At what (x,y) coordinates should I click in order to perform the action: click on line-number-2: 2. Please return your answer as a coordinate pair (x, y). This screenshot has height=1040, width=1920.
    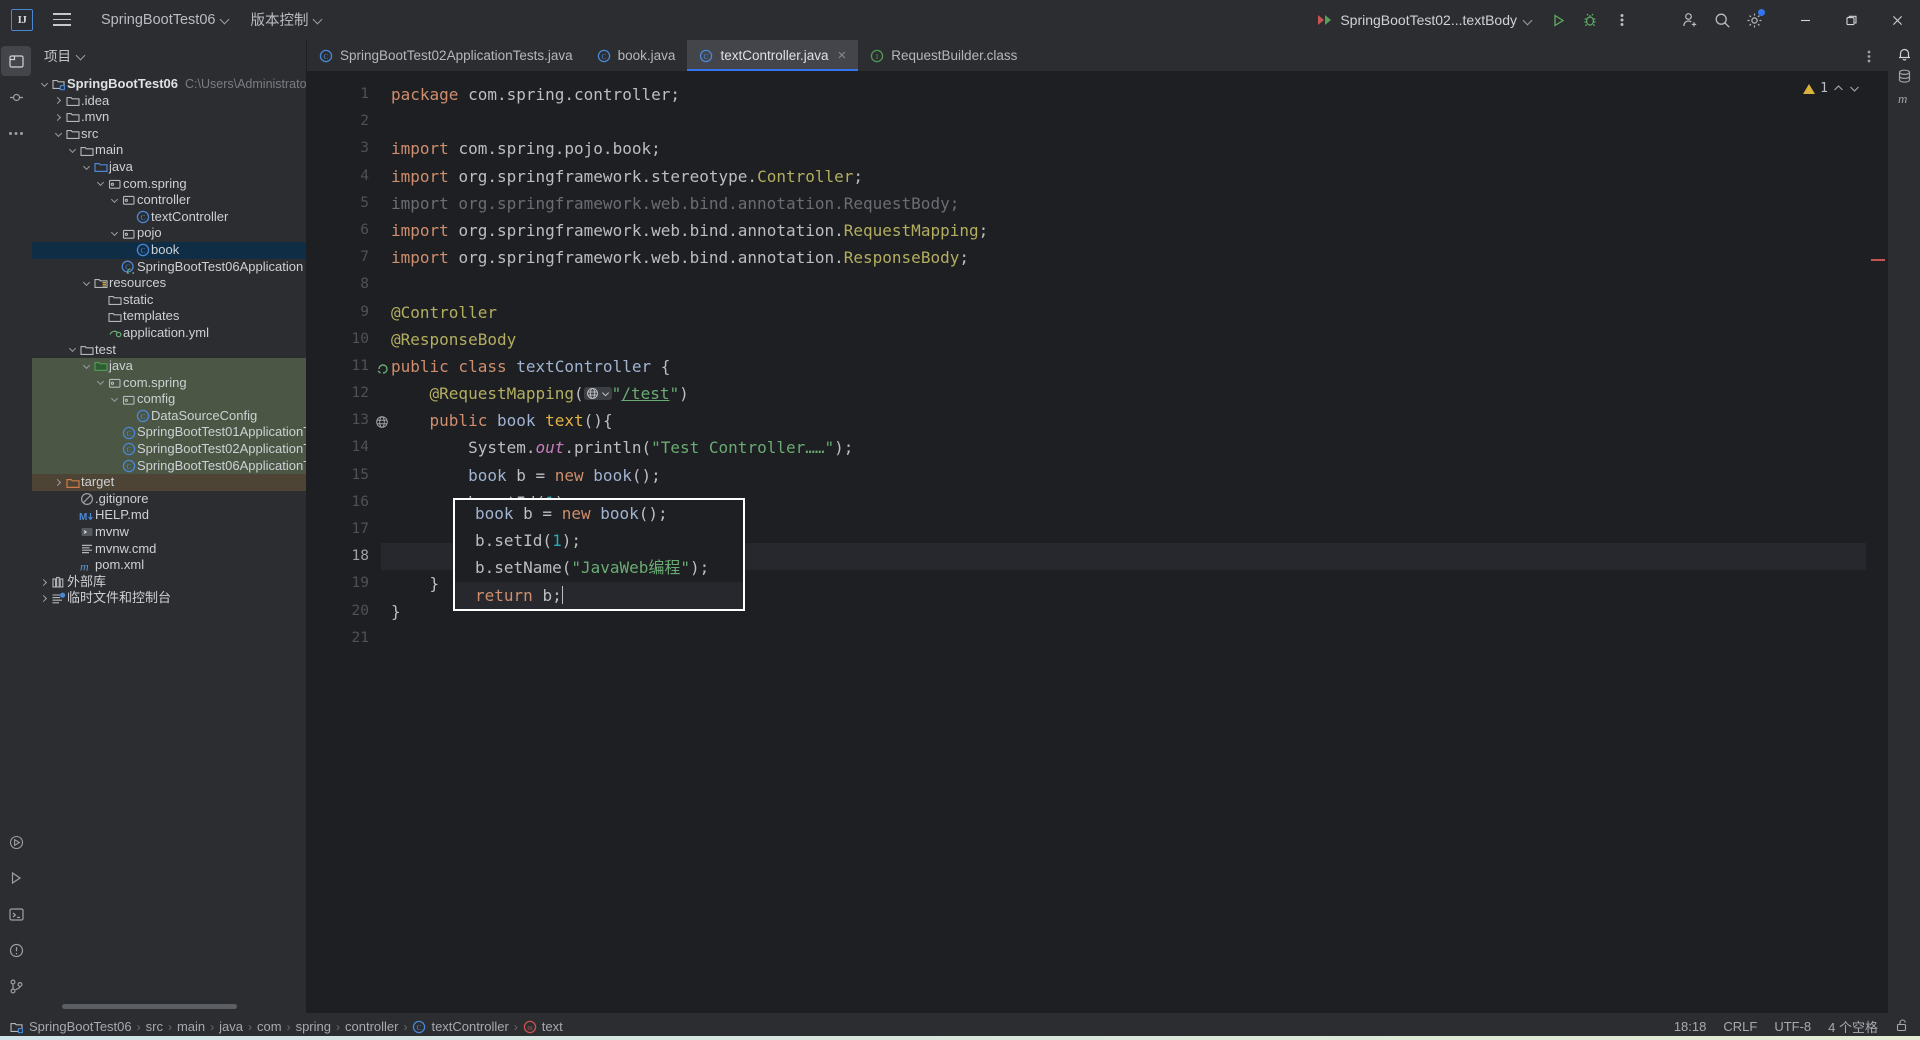
    Looking at the image, I should click on (344, 121).